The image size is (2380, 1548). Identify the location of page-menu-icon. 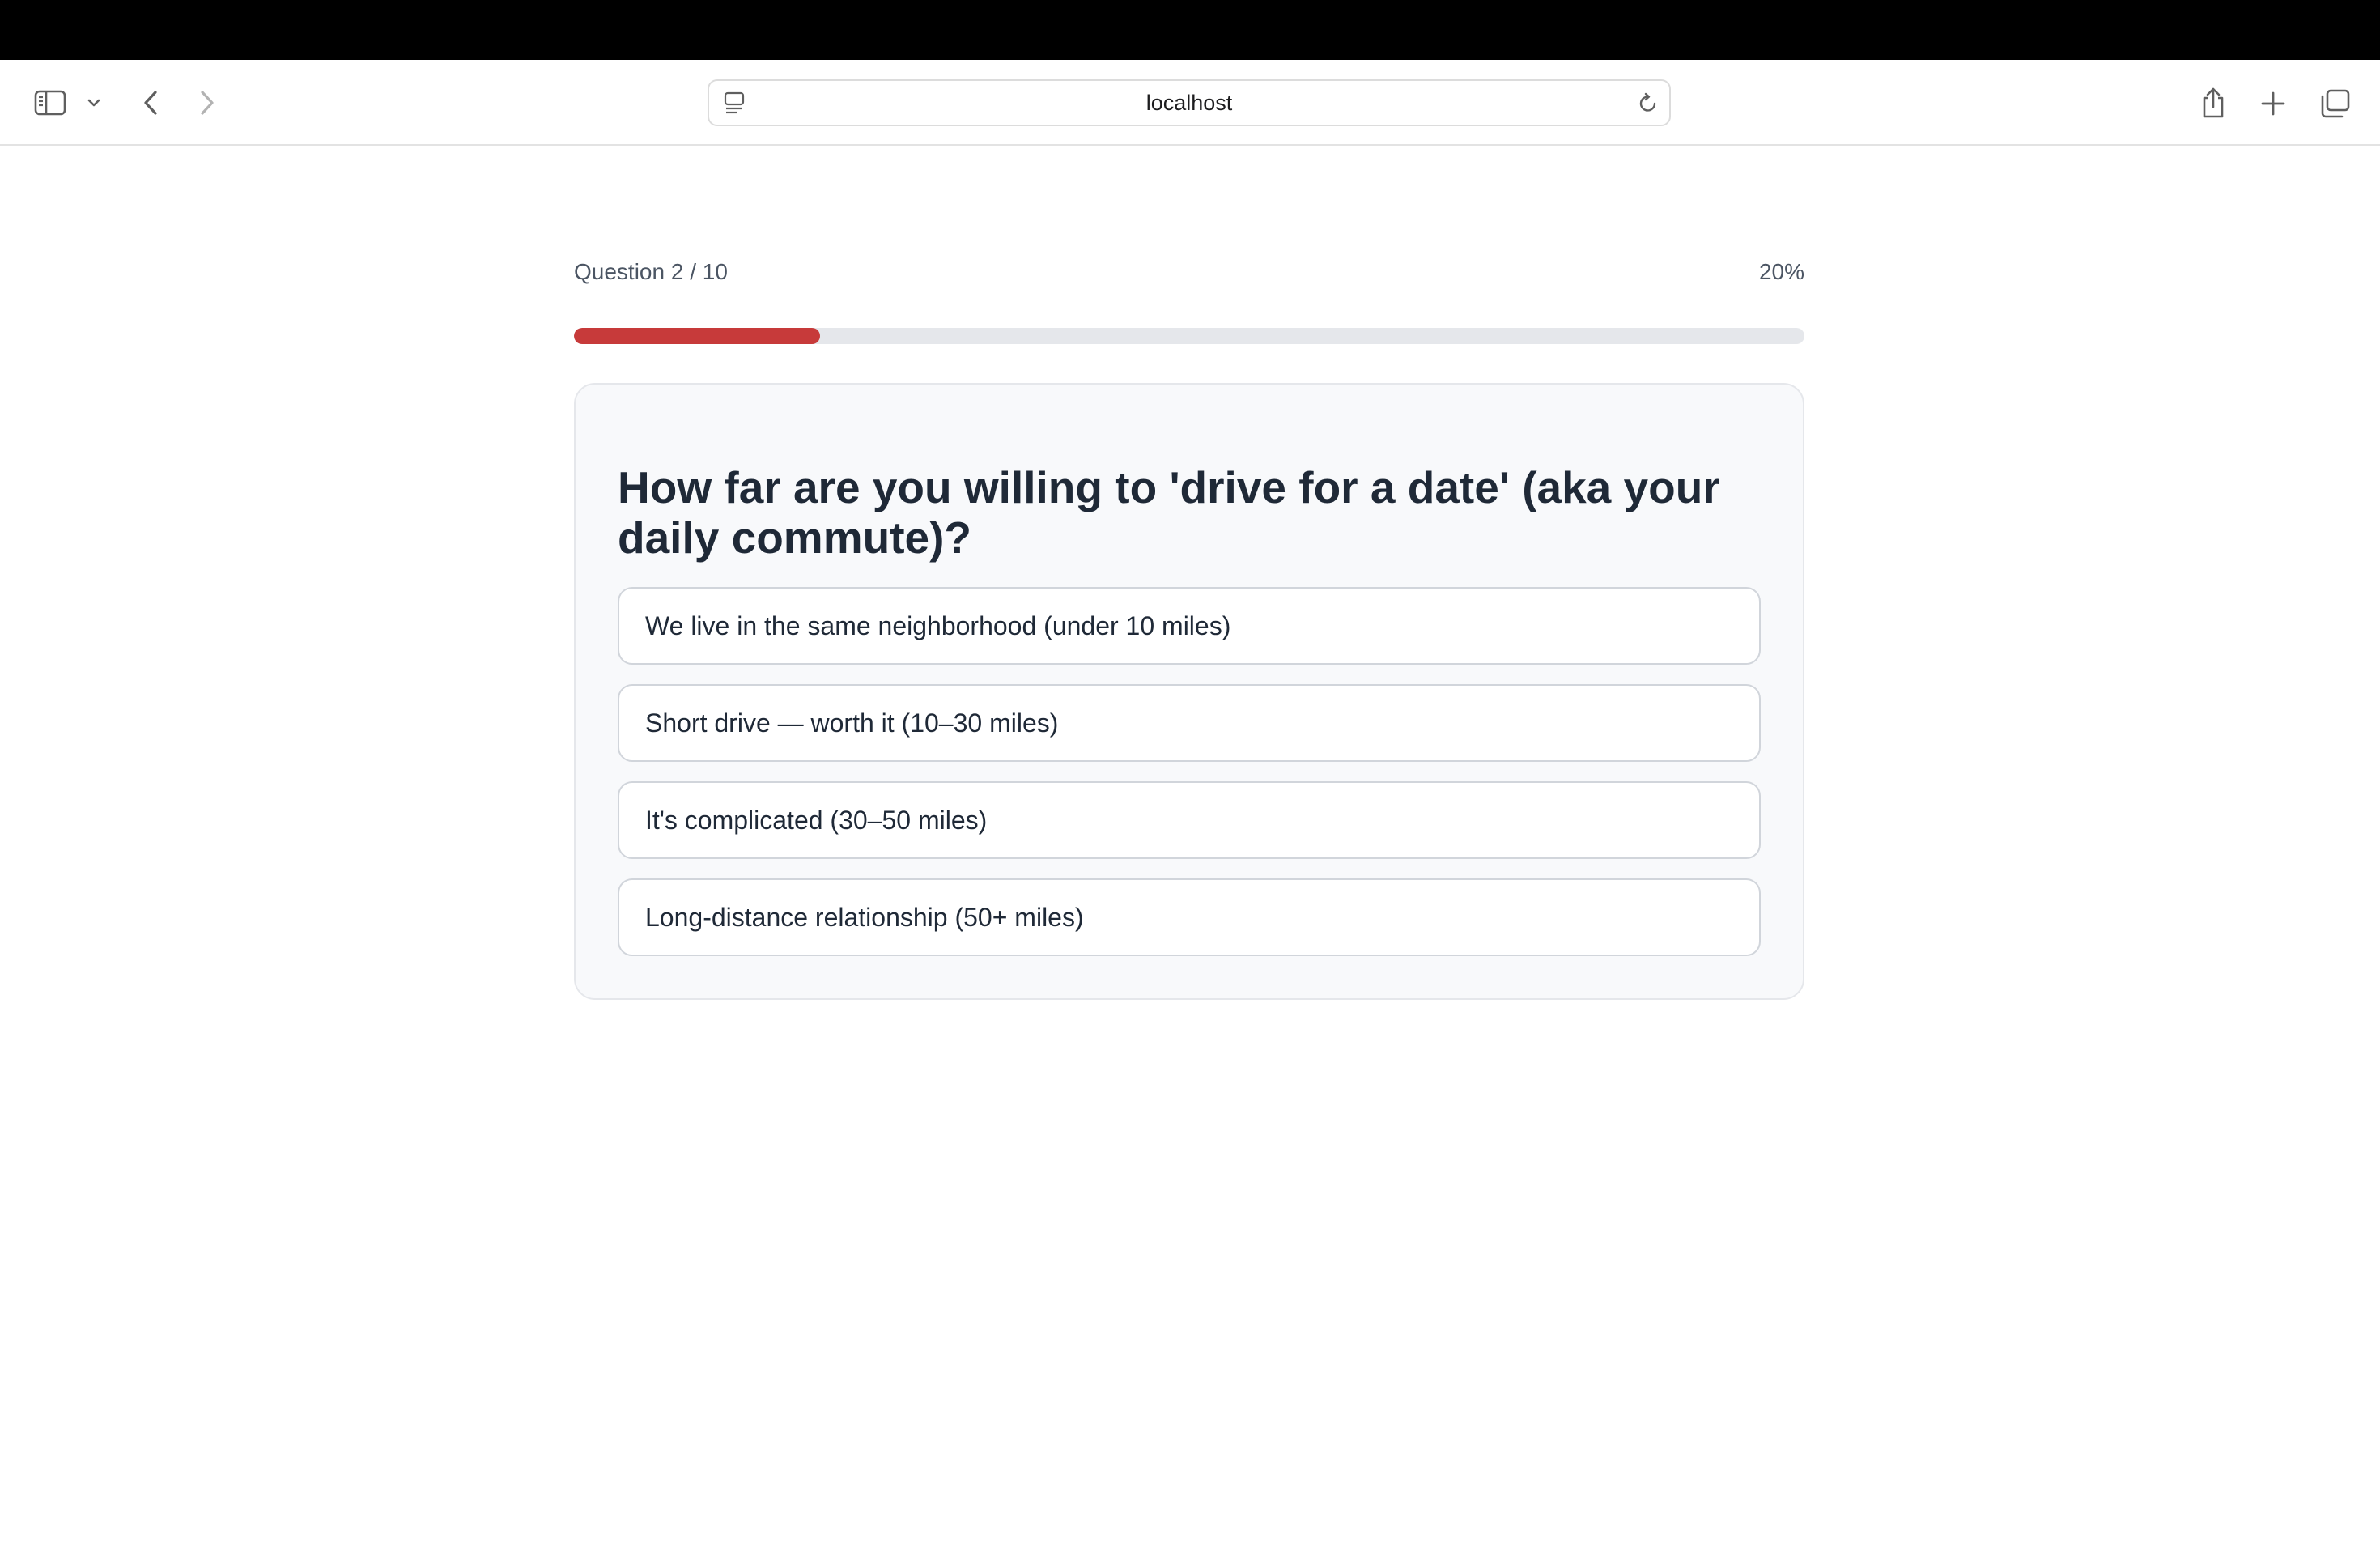
(734, 104).